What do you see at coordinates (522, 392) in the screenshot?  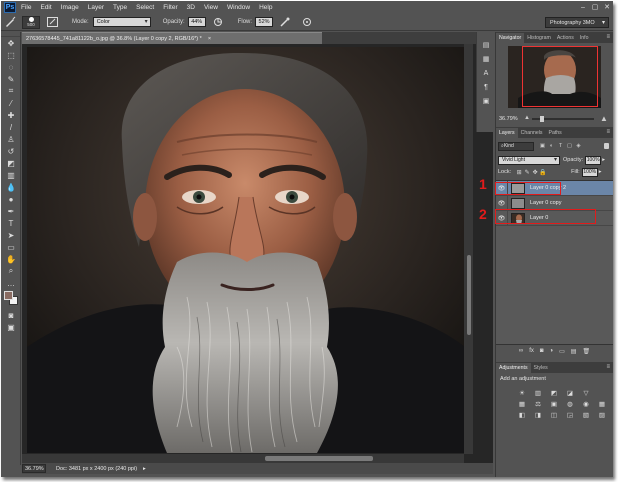 I see `brightness-contrast-icon: ☀` at bounding box center [522, 392].